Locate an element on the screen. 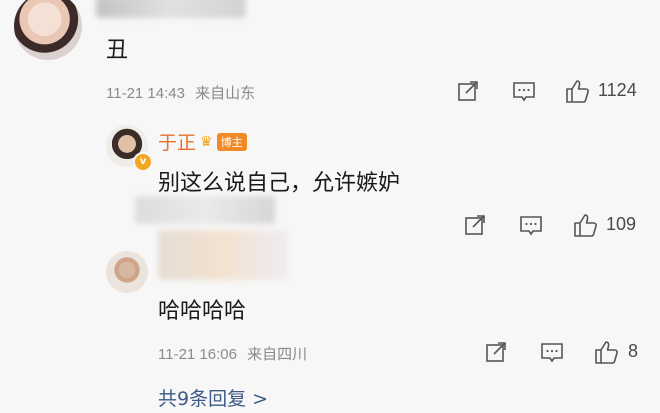  comment-text: 丑 is located at coordinates (117, 50).